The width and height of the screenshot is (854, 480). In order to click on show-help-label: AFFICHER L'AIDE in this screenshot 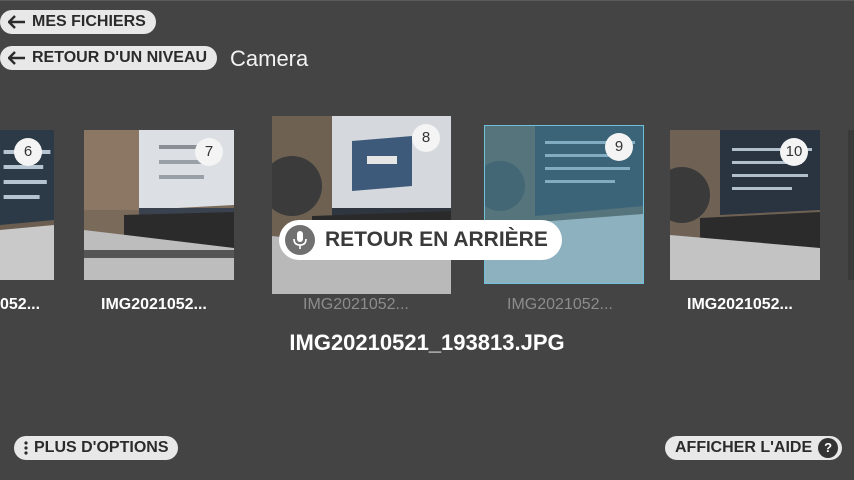, I will do `click(744, 447)`.